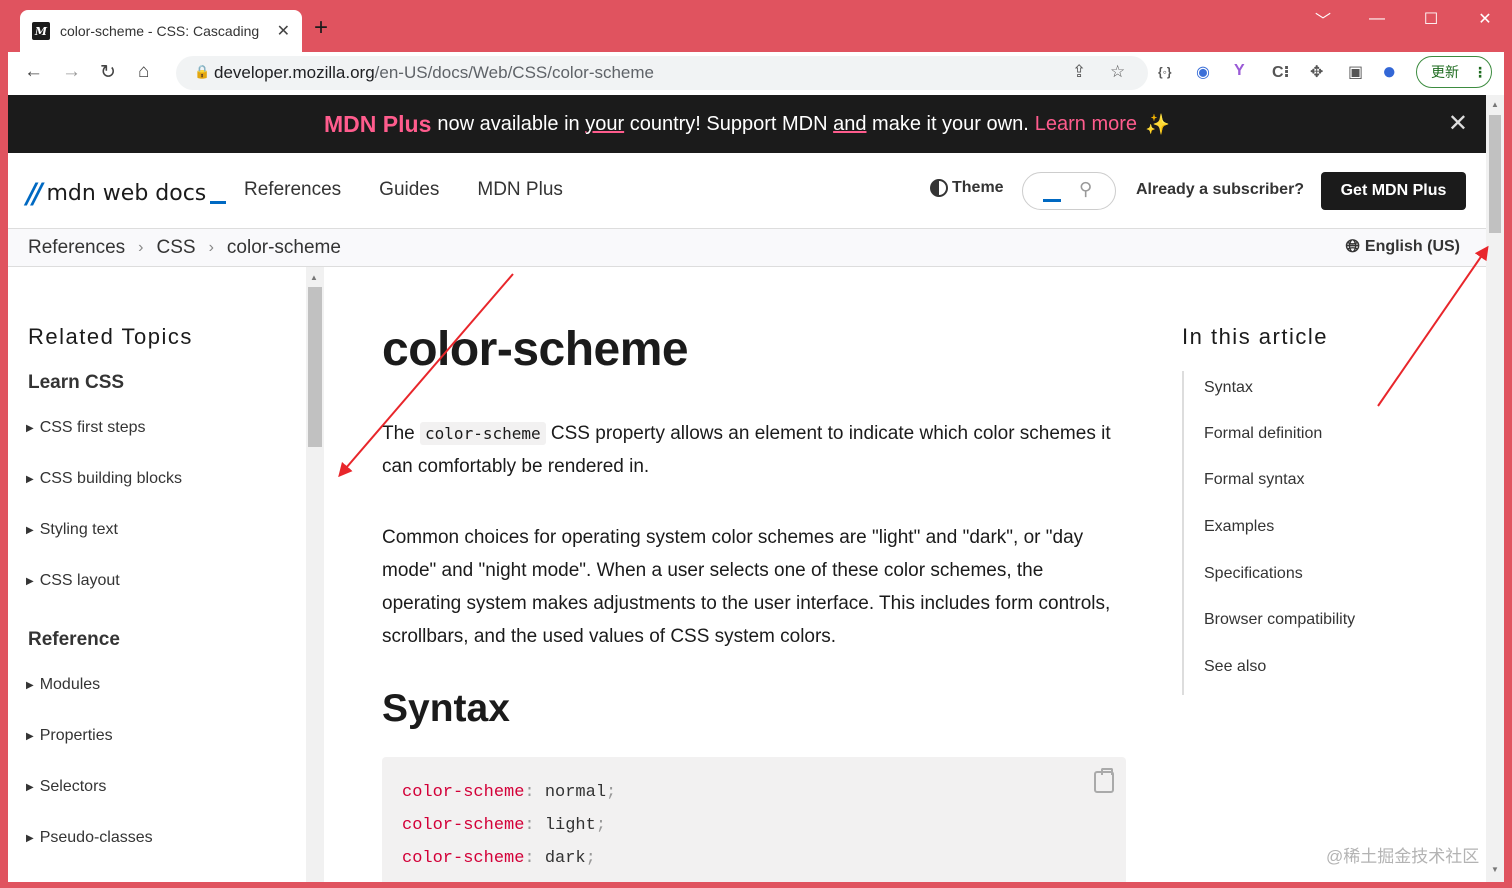  Describe the element at coordinates (143, 72) in the screenshot. I see `home-icon: ⌂` at that location.